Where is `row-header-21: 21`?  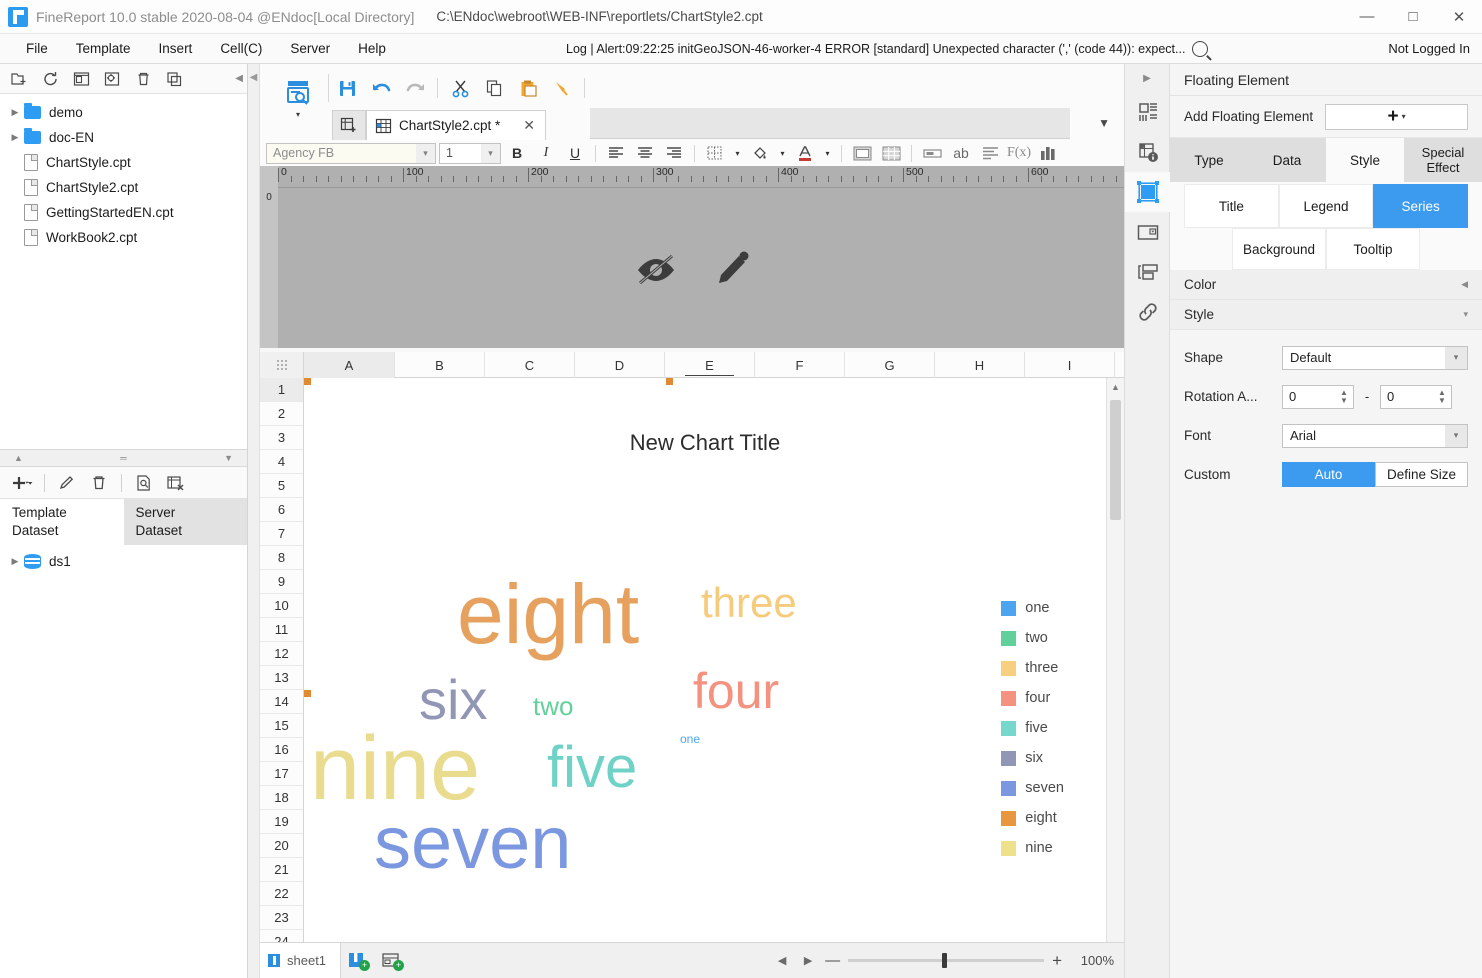 row-header-21: 21 is located at coordinates (281, 870).